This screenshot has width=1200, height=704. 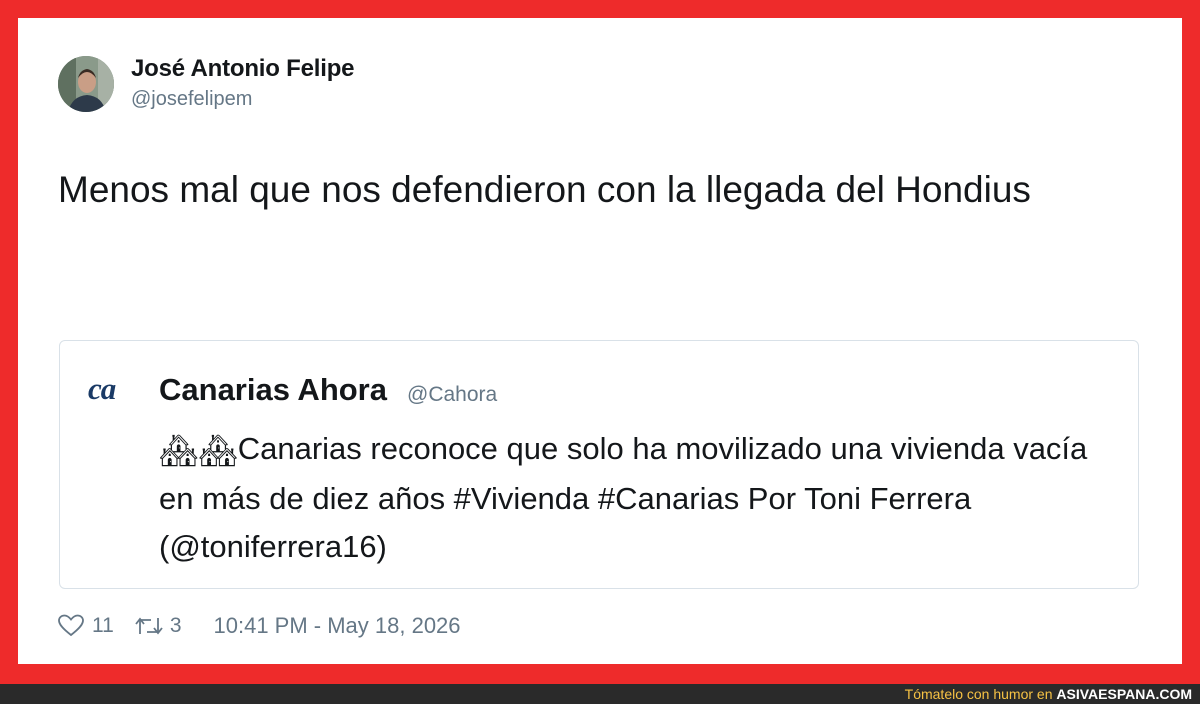 What do you see at coordinates (191, 99) in the screenshot?
I see `author-handle: @josefelipem` at bounding box center [191, 99].